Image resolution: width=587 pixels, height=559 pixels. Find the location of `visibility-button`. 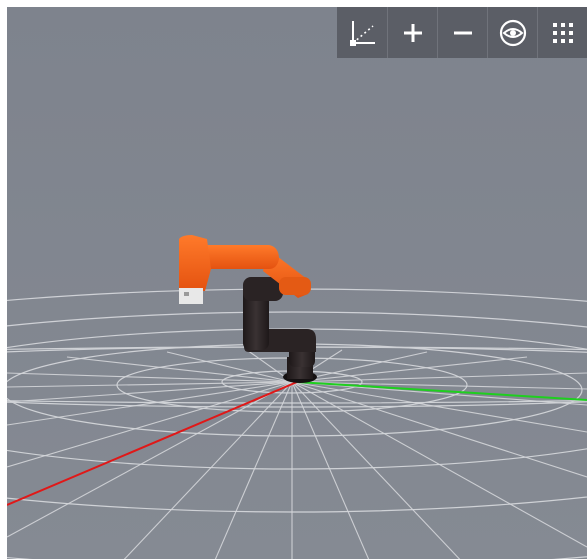

visibility-button is located at coordinates (512, 32).